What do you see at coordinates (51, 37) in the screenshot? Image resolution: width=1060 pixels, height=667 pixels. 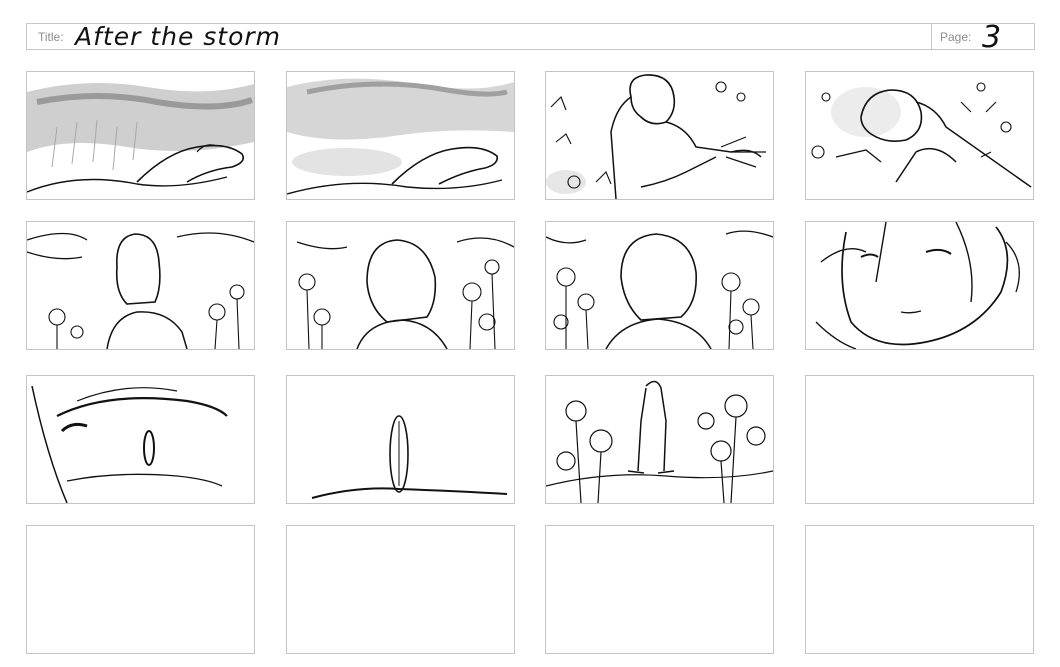 I see `title-label: Title:` at bounding box center [51, 37].